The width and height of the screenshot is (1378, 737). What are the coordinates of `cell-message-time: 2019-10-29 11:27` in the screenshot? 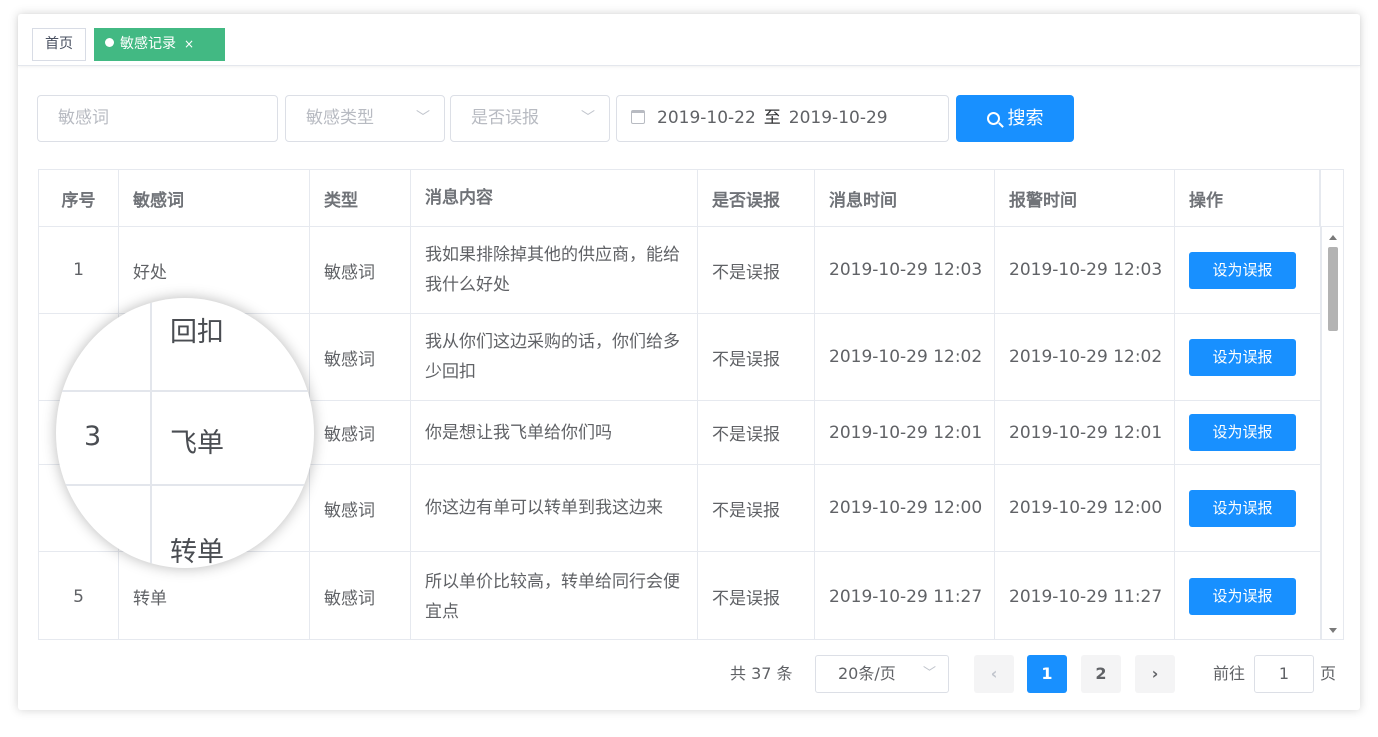 It's located at (905, 595).